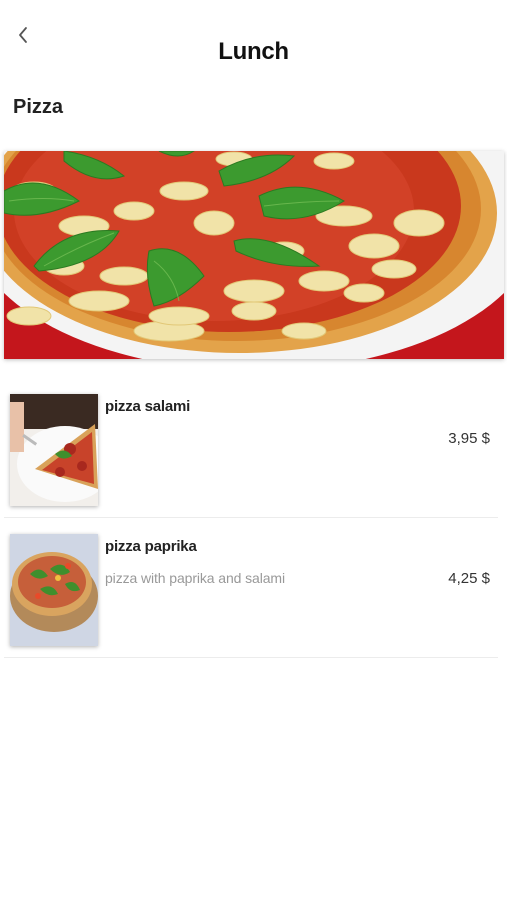  Describe the element at coordinates (195, 578) in the screenshot. I see `item-description: pizza with paprika and salami` at that location.